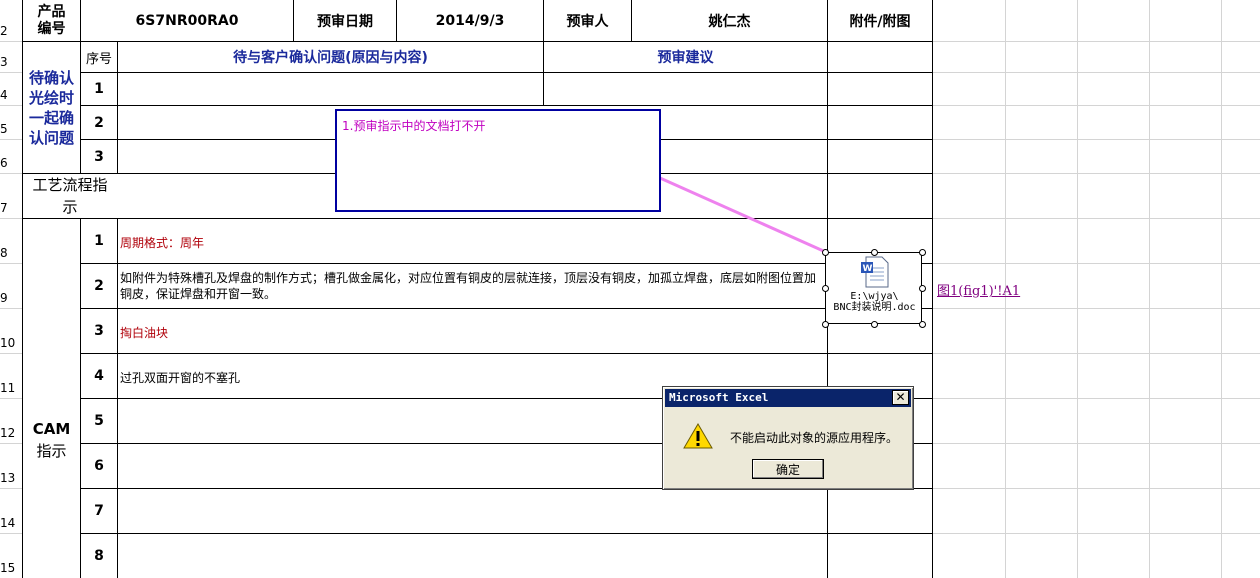 Image resolution: width=1260 pixels, height=578 pixels. I want to click on row-number: 13, so click(10, 478).